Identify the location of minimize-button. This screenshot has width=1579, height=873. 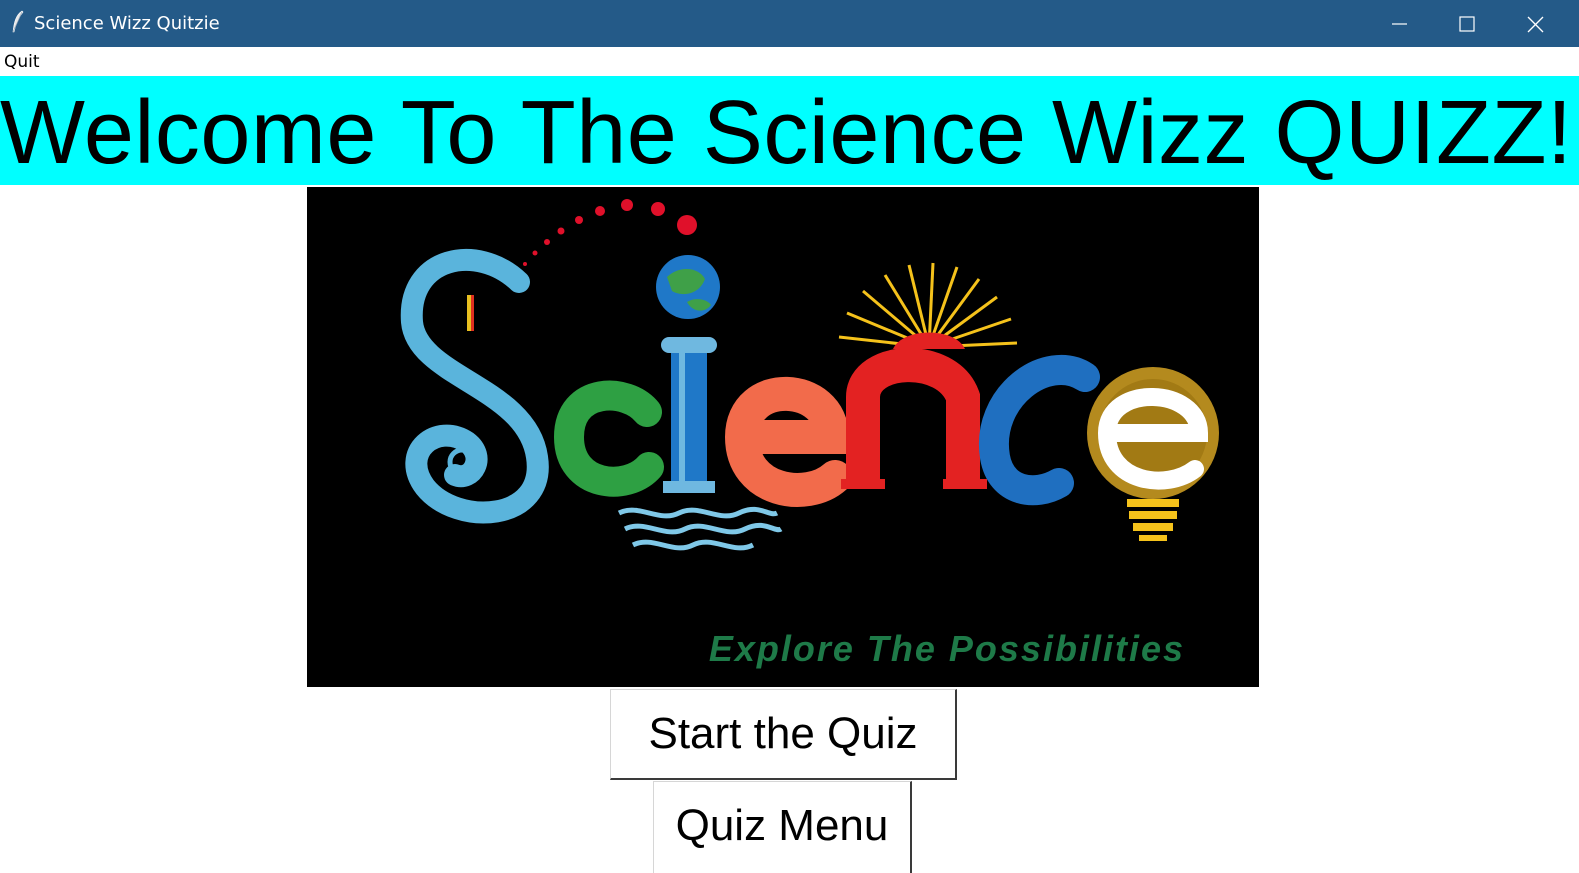
(1399, 23).